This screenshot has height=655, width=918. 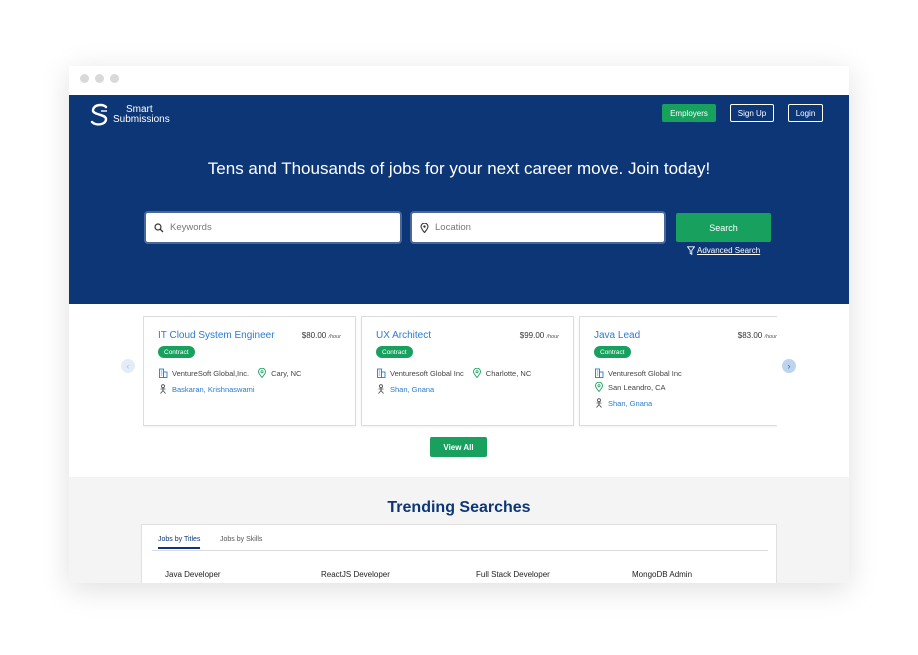 I want to click on chevron-left-icon: ‹, so click(x=128, y=366).